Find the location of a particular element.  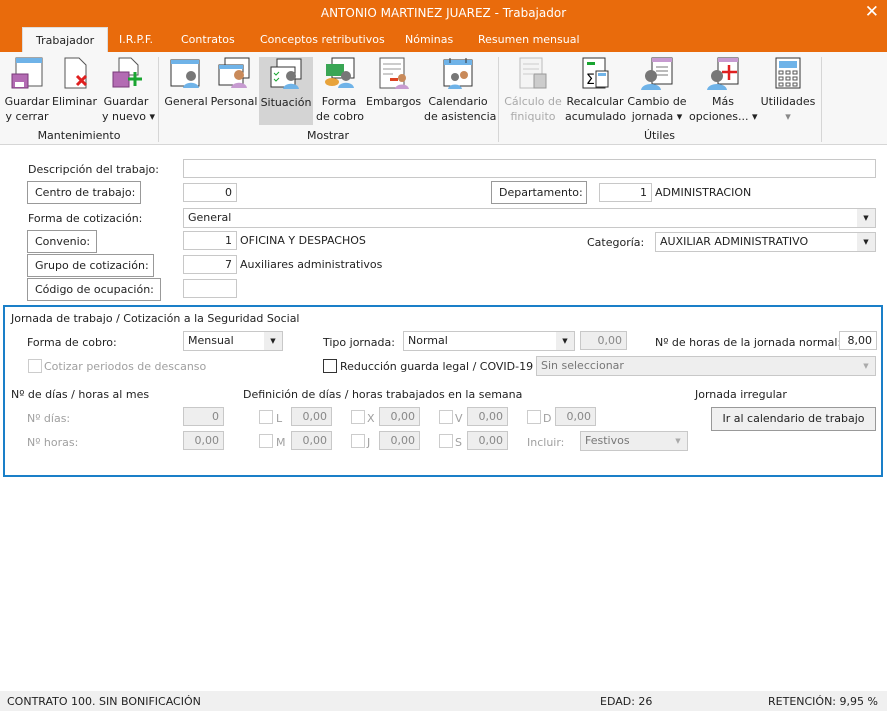

convenio-input: 1 is located at coordinates (210, 240).